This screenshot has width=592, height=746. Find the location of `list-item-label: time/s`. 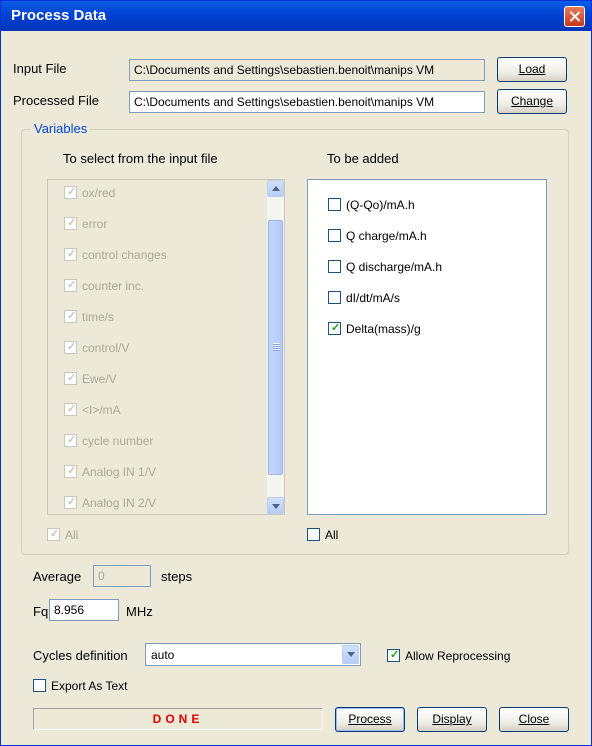

list-item-label: time/s is located at coordinates (98, 317).